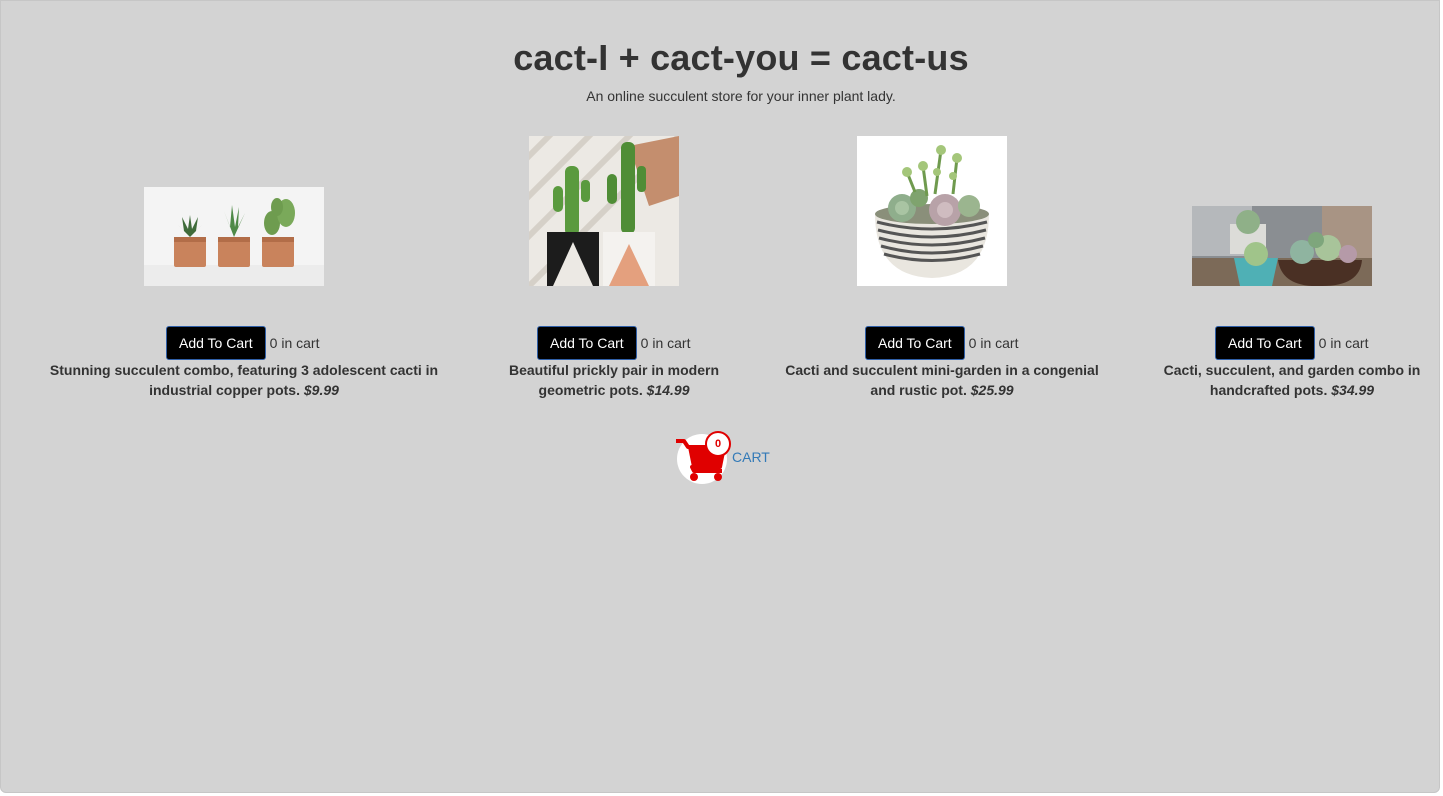 Image resolution: width=1443 pixels, height=796 pixels. I want to click on cart-count-badge: 0, so click(718, 444).